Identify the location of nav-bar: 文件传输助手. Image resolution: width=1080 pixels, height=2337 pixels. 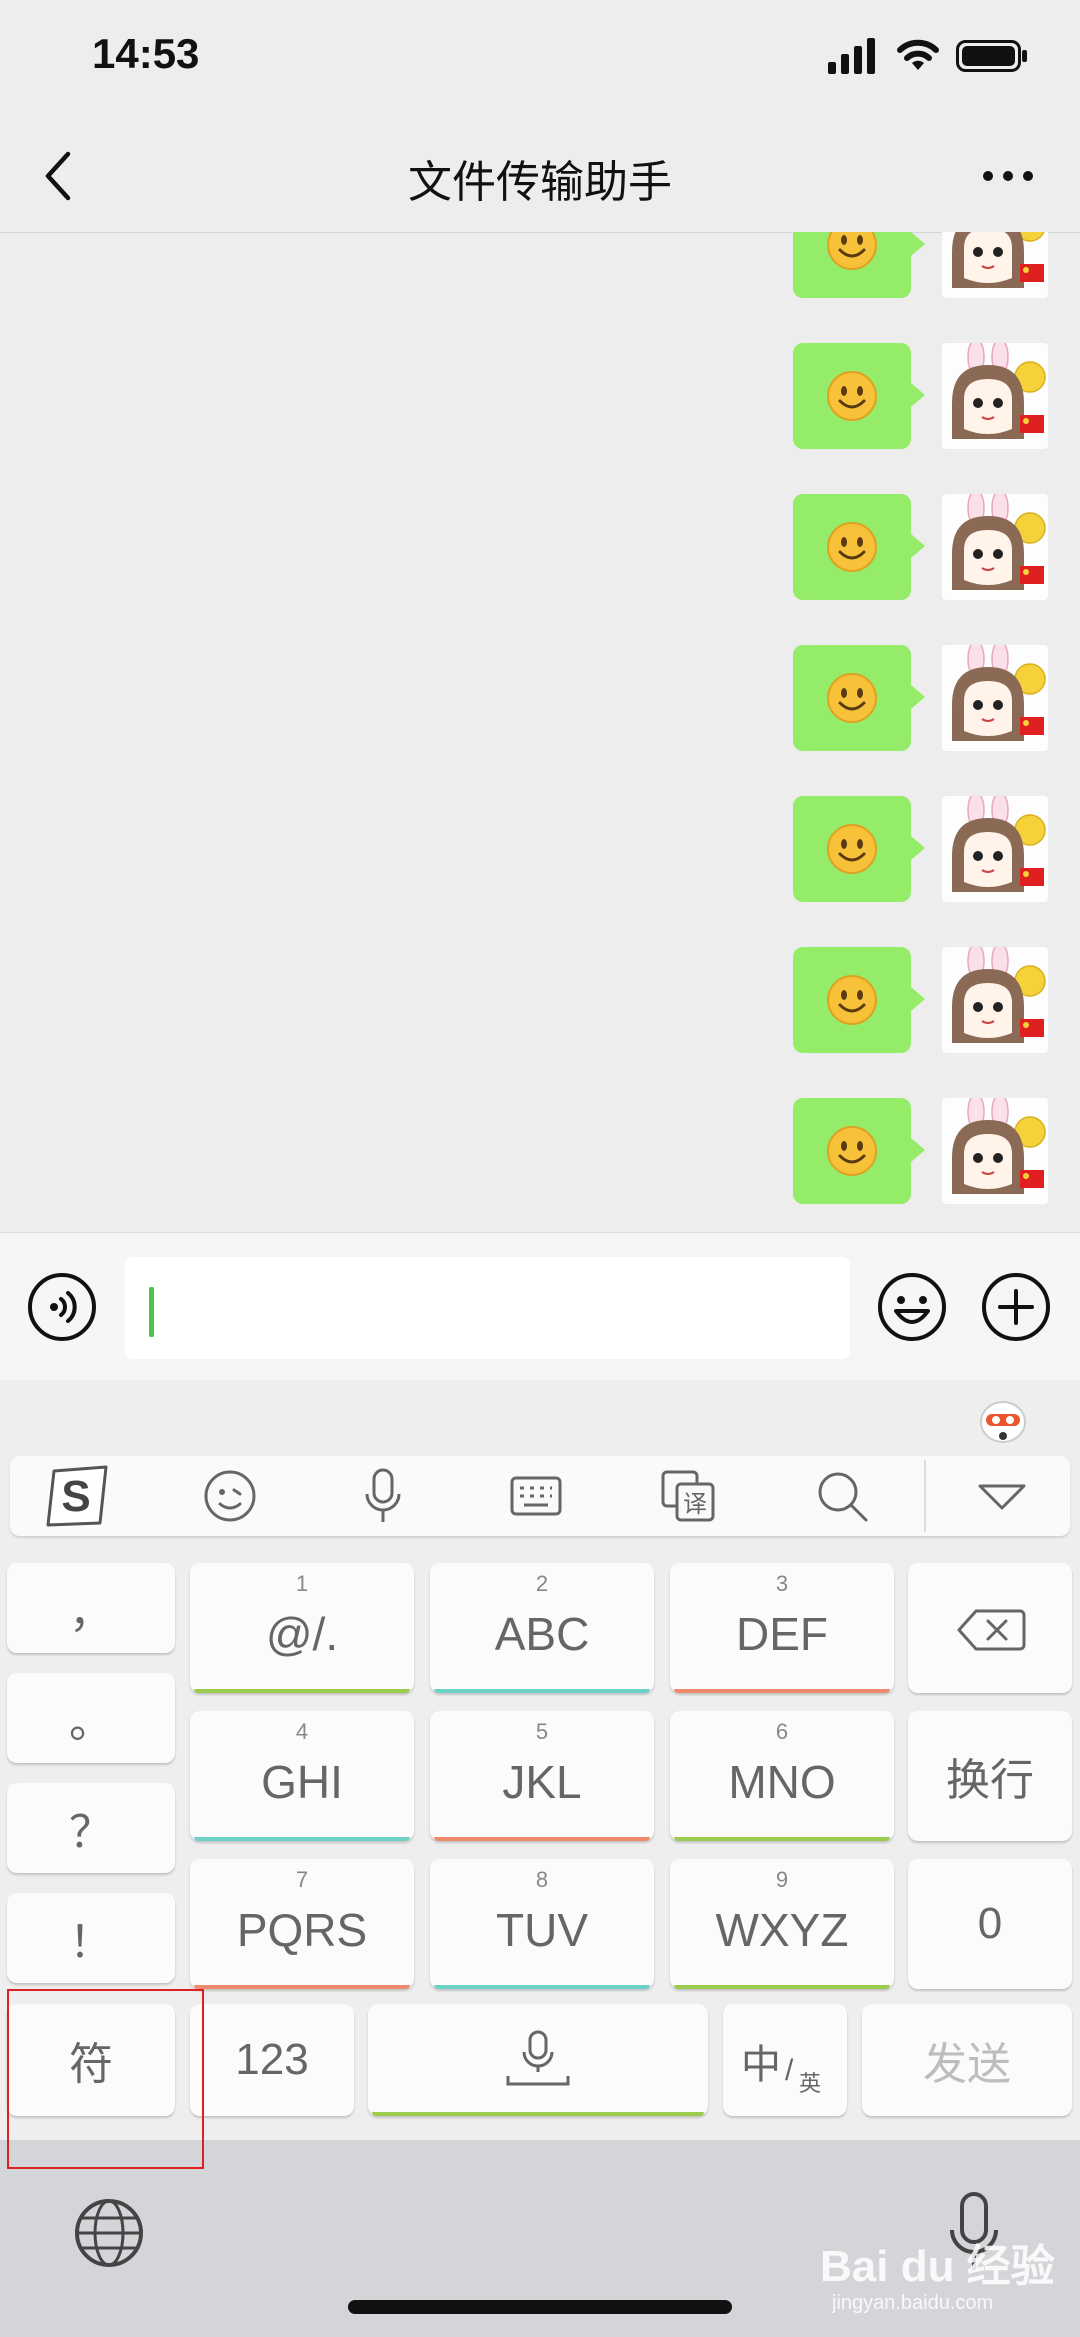
(540, 176).